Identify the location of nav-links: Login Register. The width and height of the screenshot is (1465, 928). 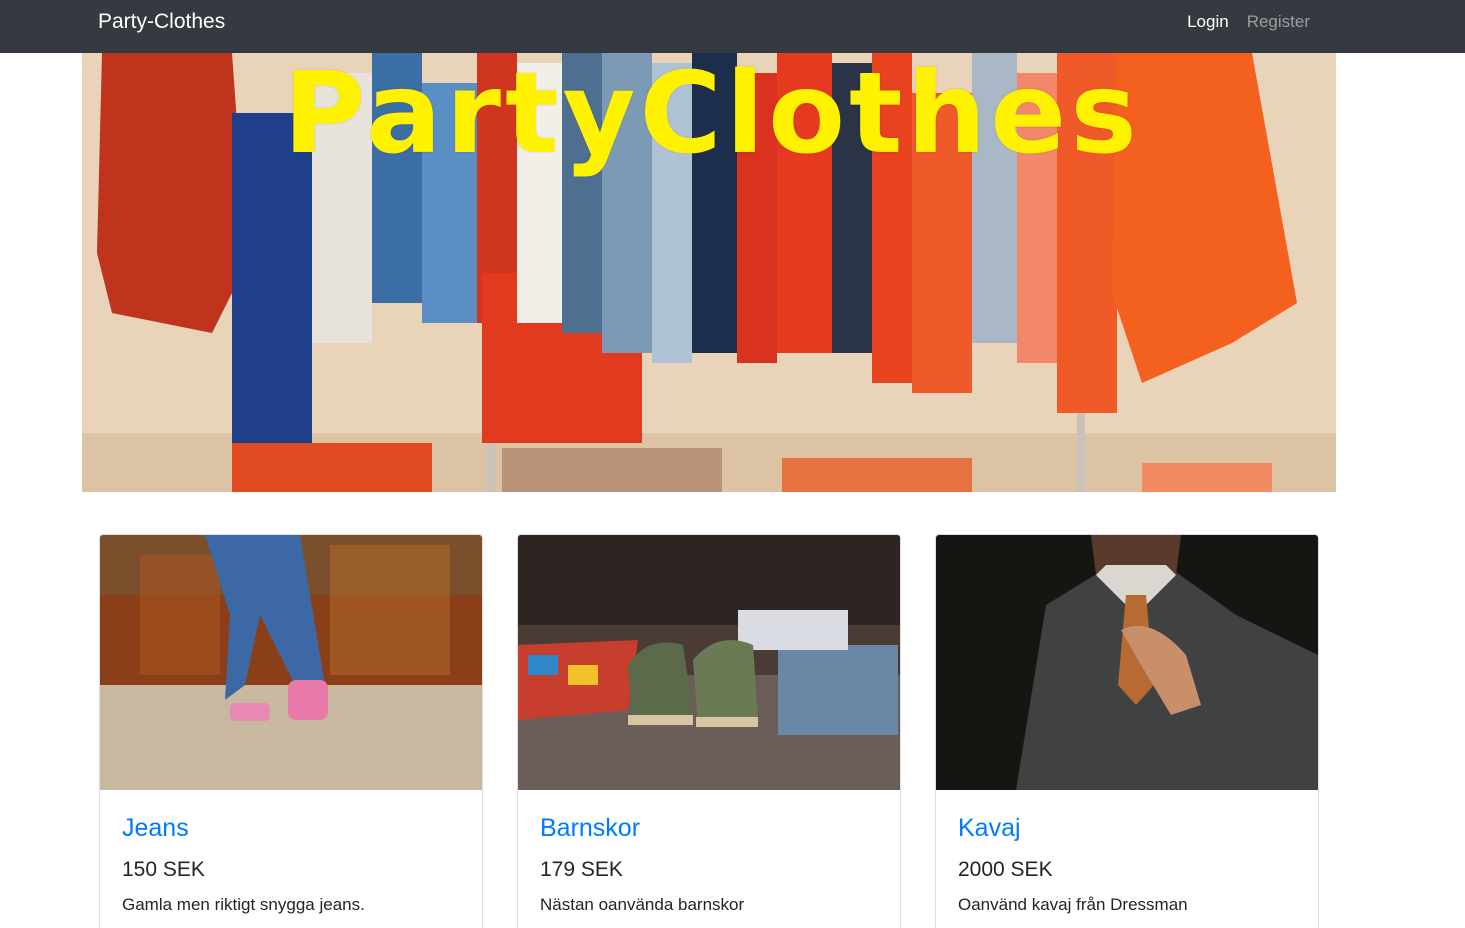
(1248, 22).